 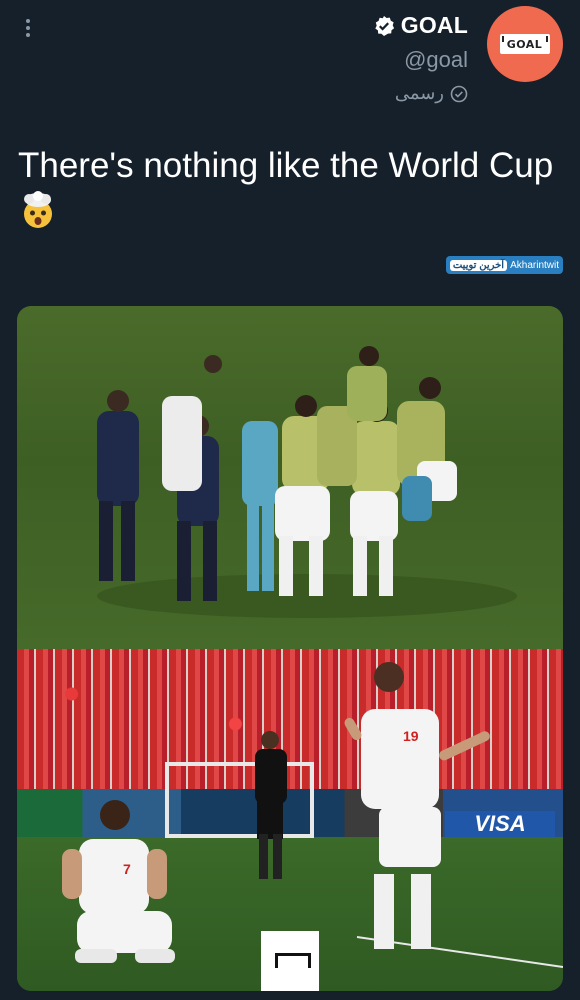 I want to click on official-label: رسمی, so click(x=419, y=93).